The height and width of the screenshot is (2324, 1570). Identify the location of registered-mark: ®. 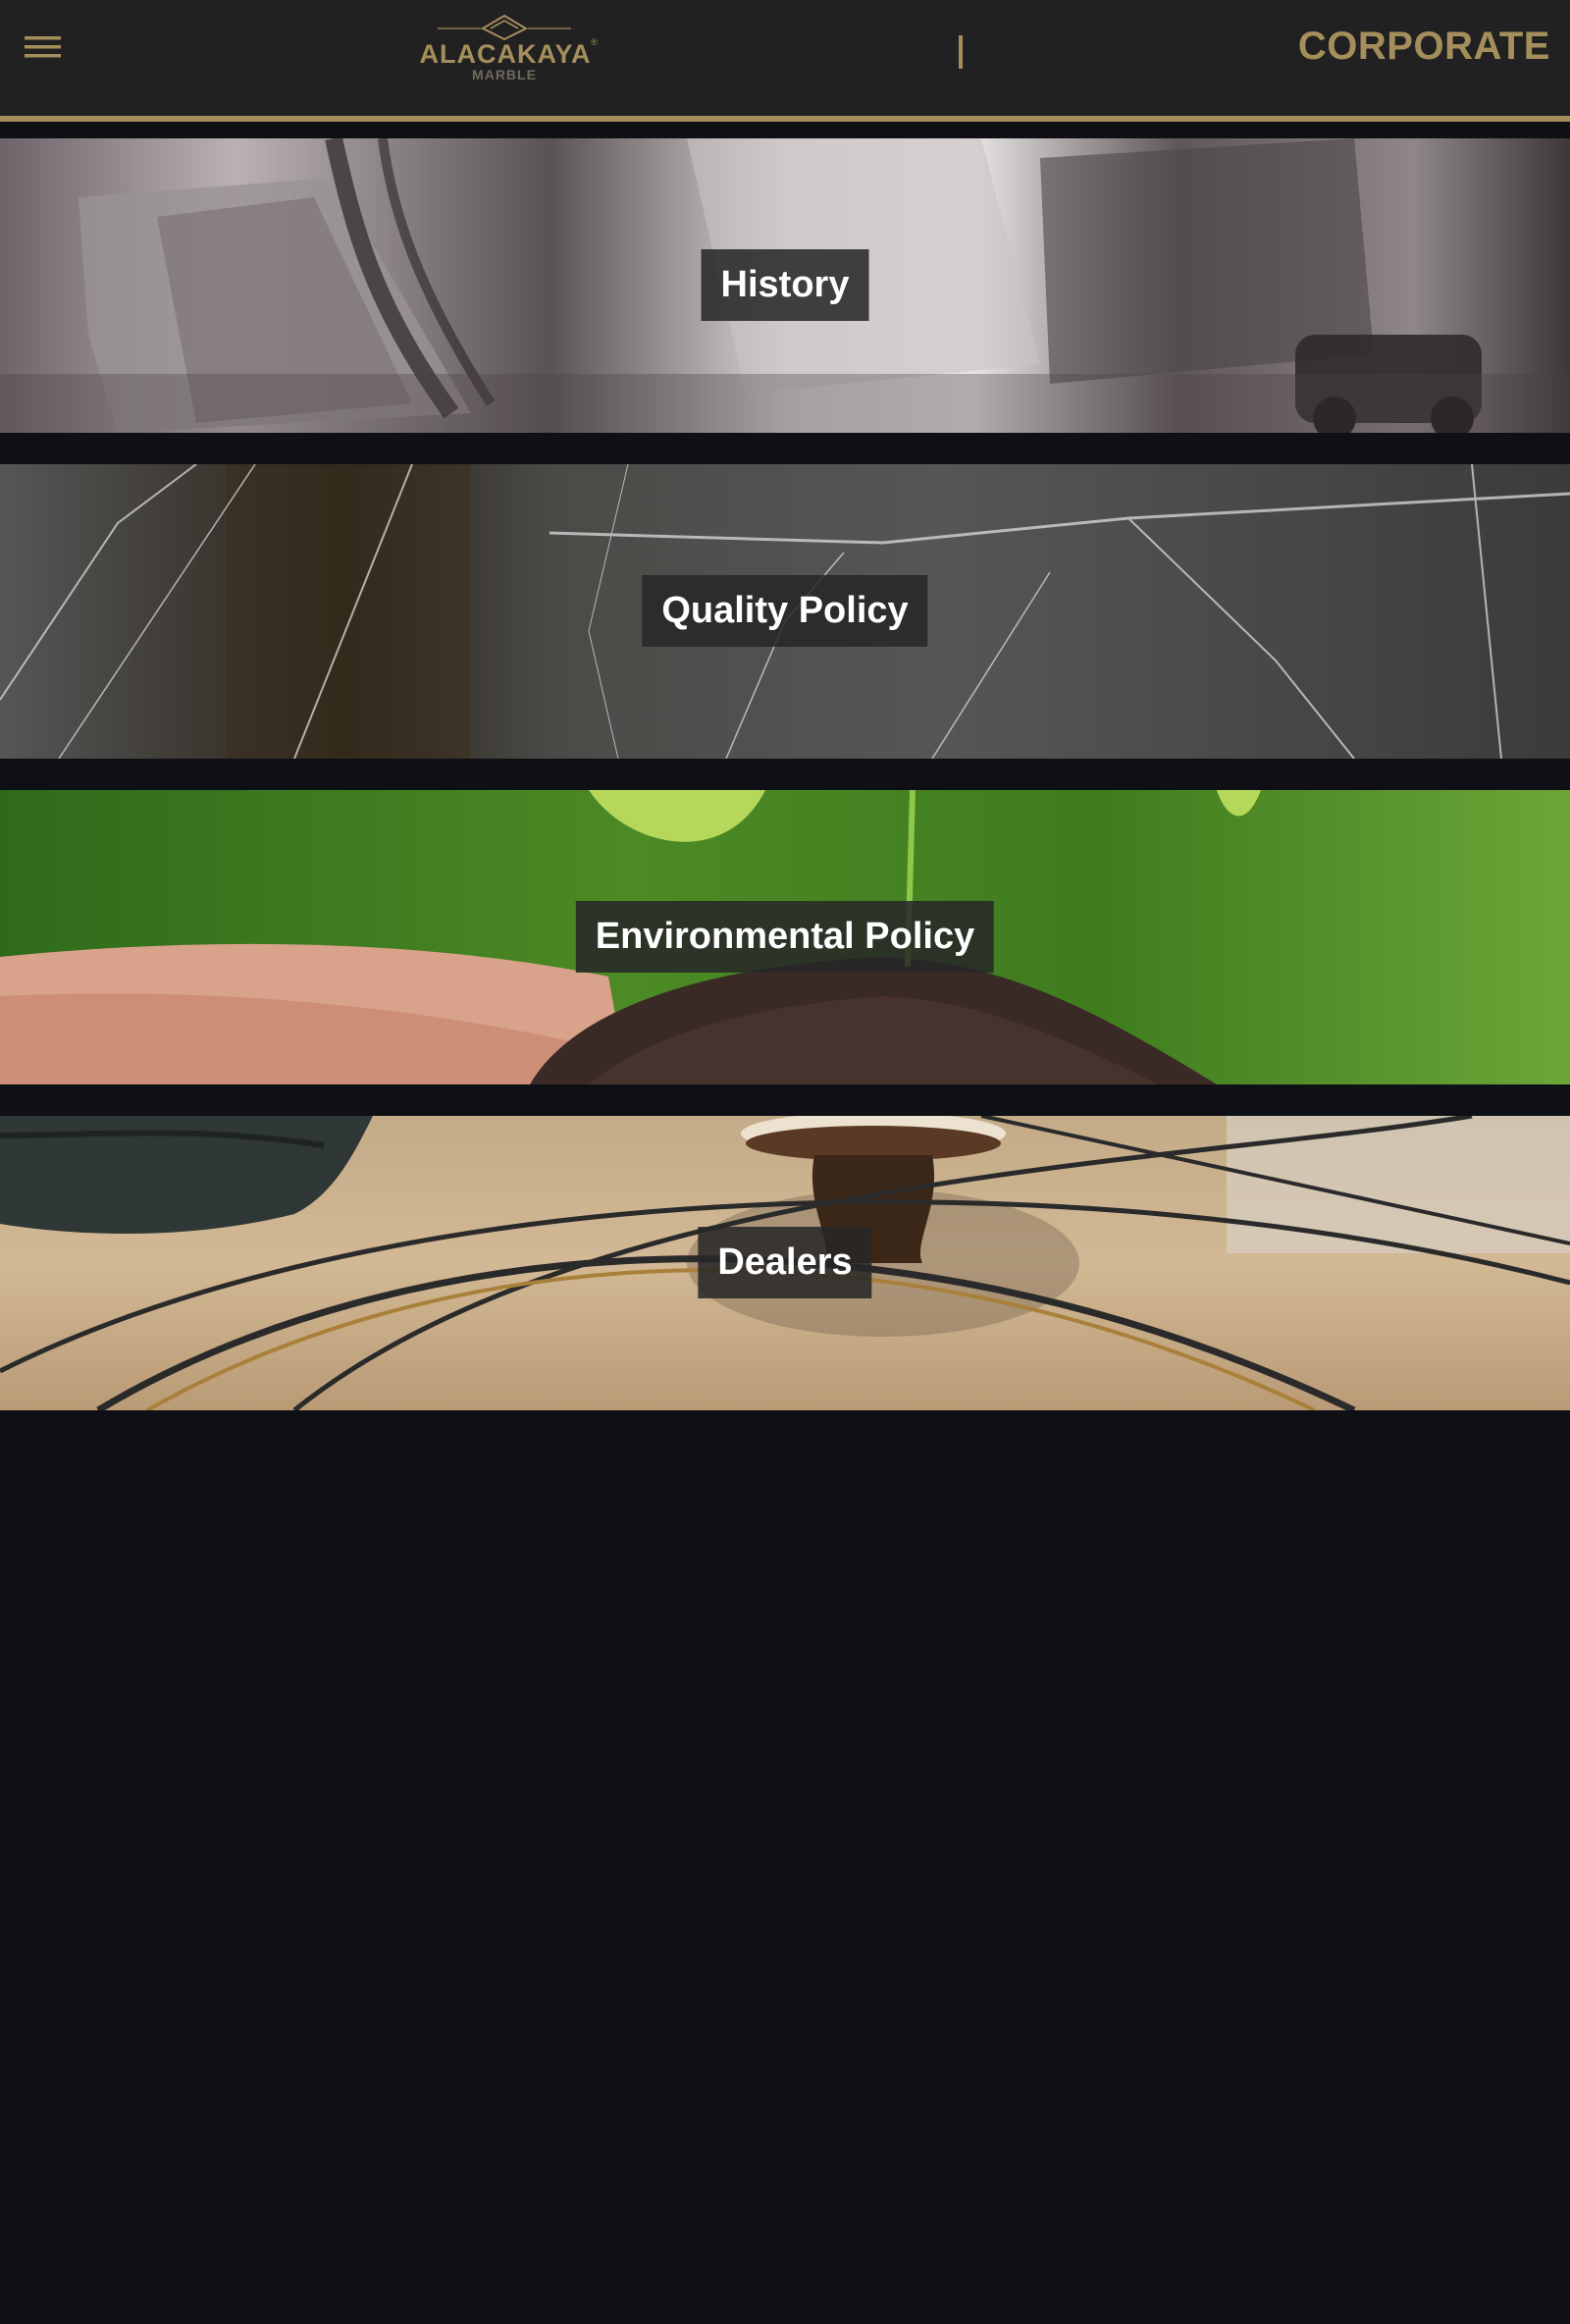
(594, 42).